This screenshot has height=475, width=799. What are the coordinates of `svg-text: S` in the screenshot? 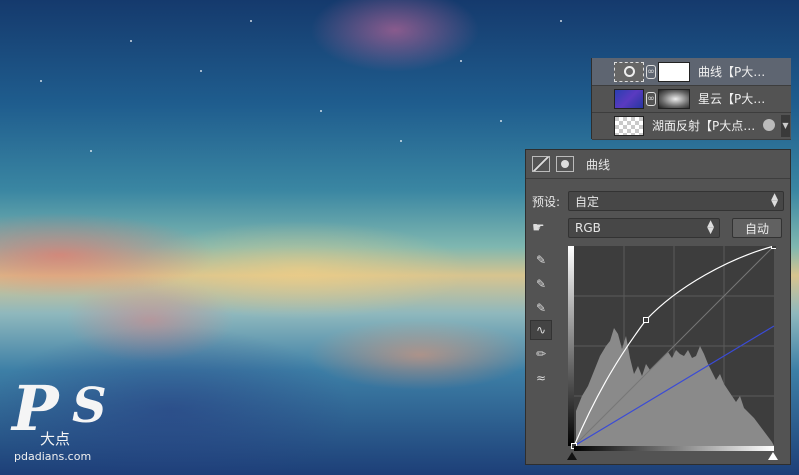 It's located at (89, 406).